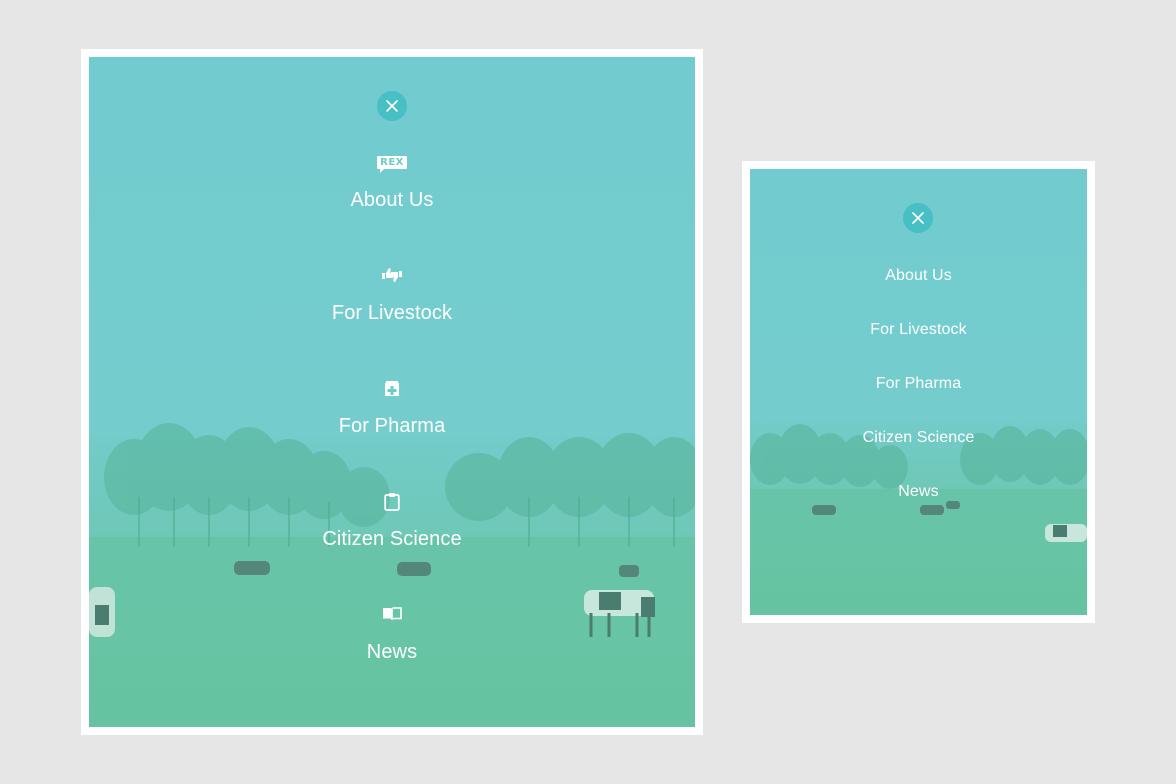 This screenshot has width=1176, height=784. Describe the element at coordinates (392, 162) in the screenshot. I see `rex-logo-icon: REX` at that location.